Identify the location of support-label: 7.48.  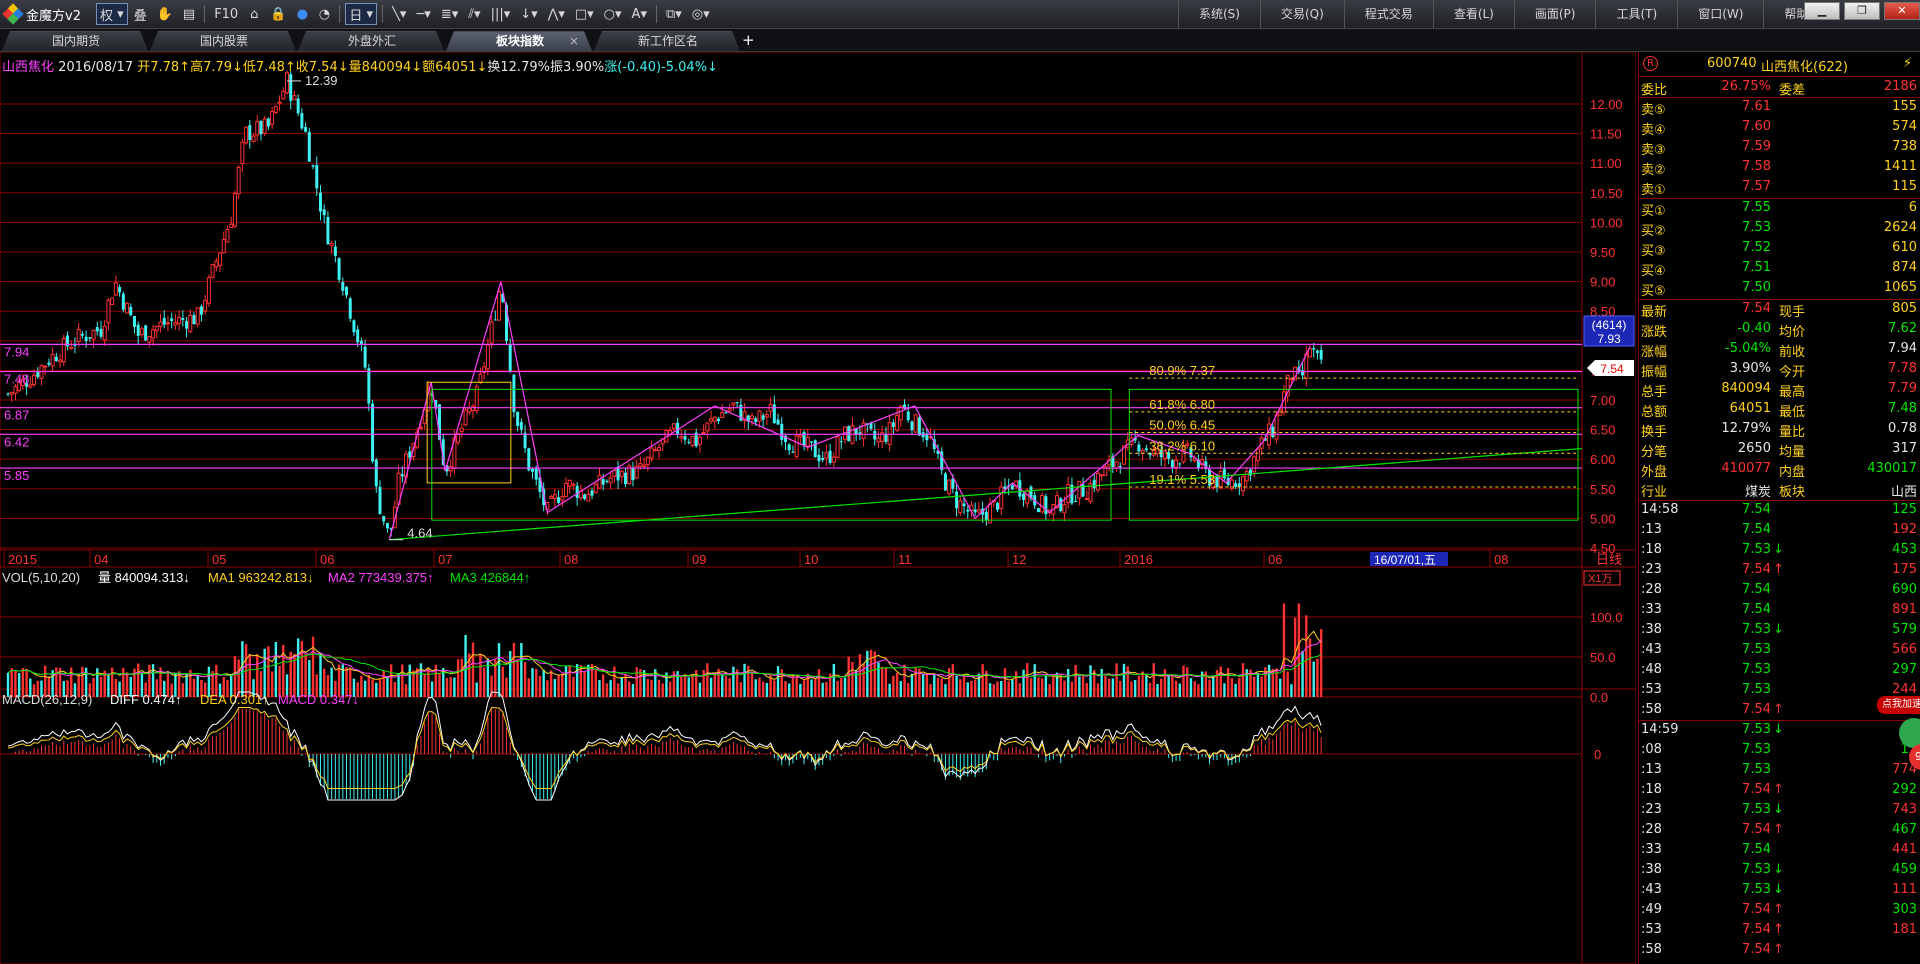
(16, 379).